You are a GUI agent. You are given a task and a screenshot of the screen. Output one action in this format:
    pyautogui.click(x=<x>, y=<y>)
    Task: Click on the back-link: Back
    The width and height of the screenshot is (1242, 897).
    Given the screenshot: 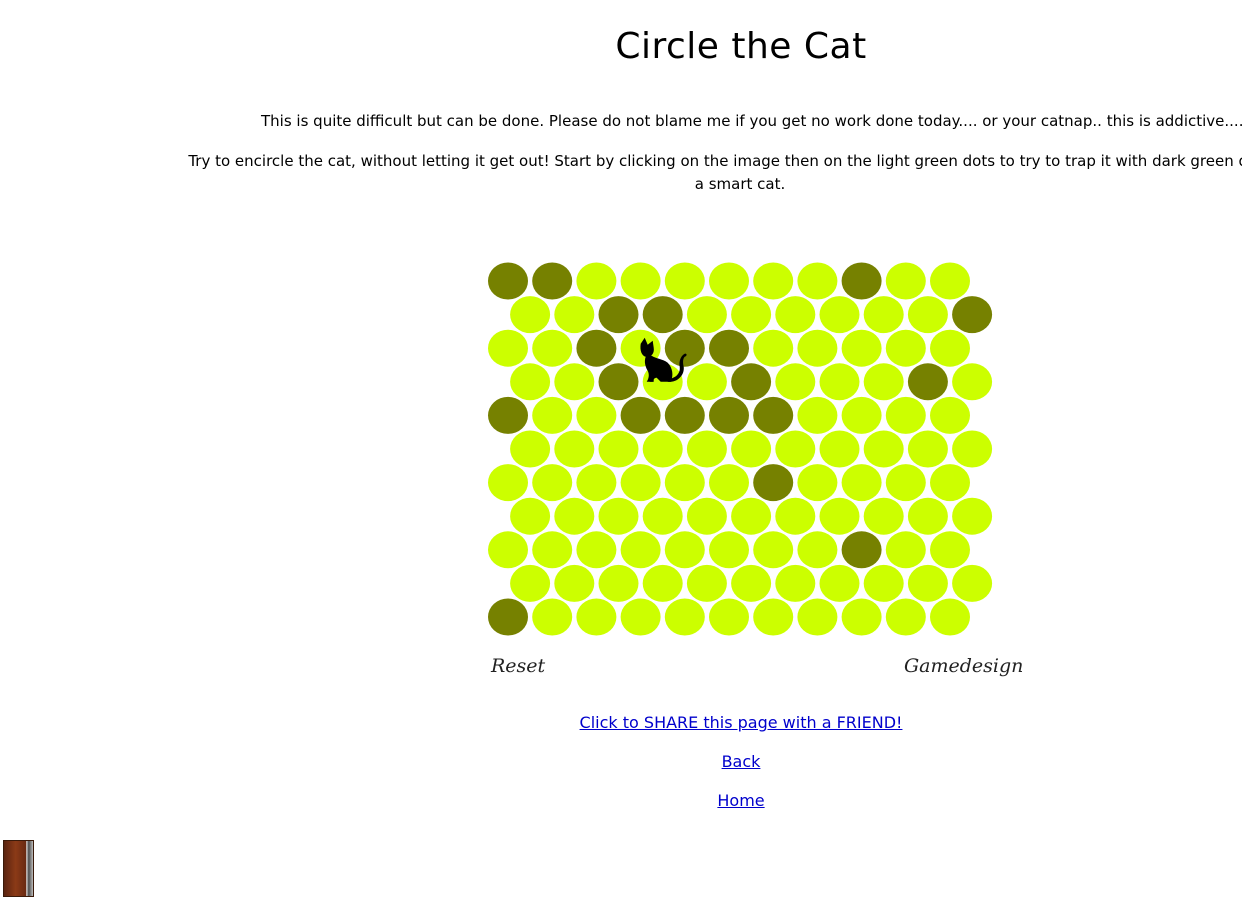 What is the action you would take?
    pyautogui.click(x=621, y=761)
    